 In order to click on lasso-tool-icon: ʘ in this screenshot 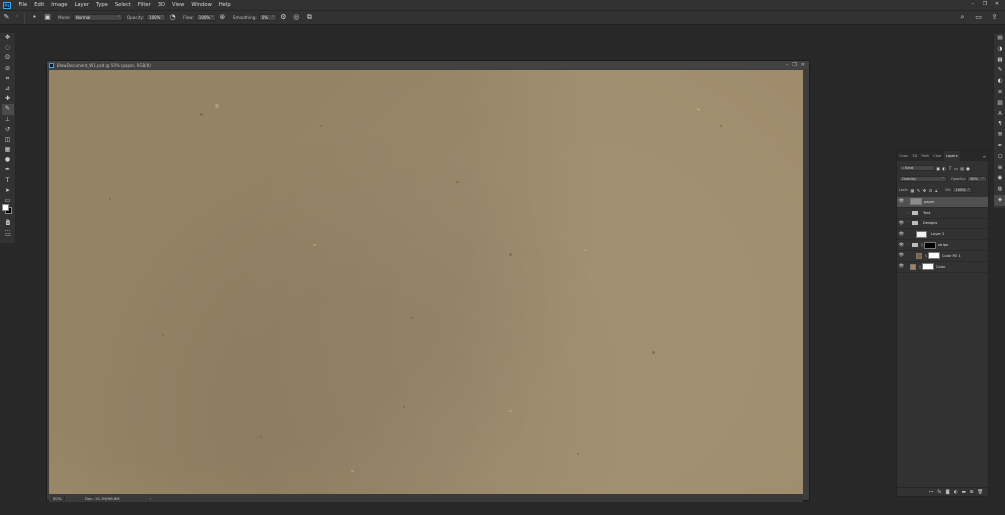, I will do `click(8, 58)`.